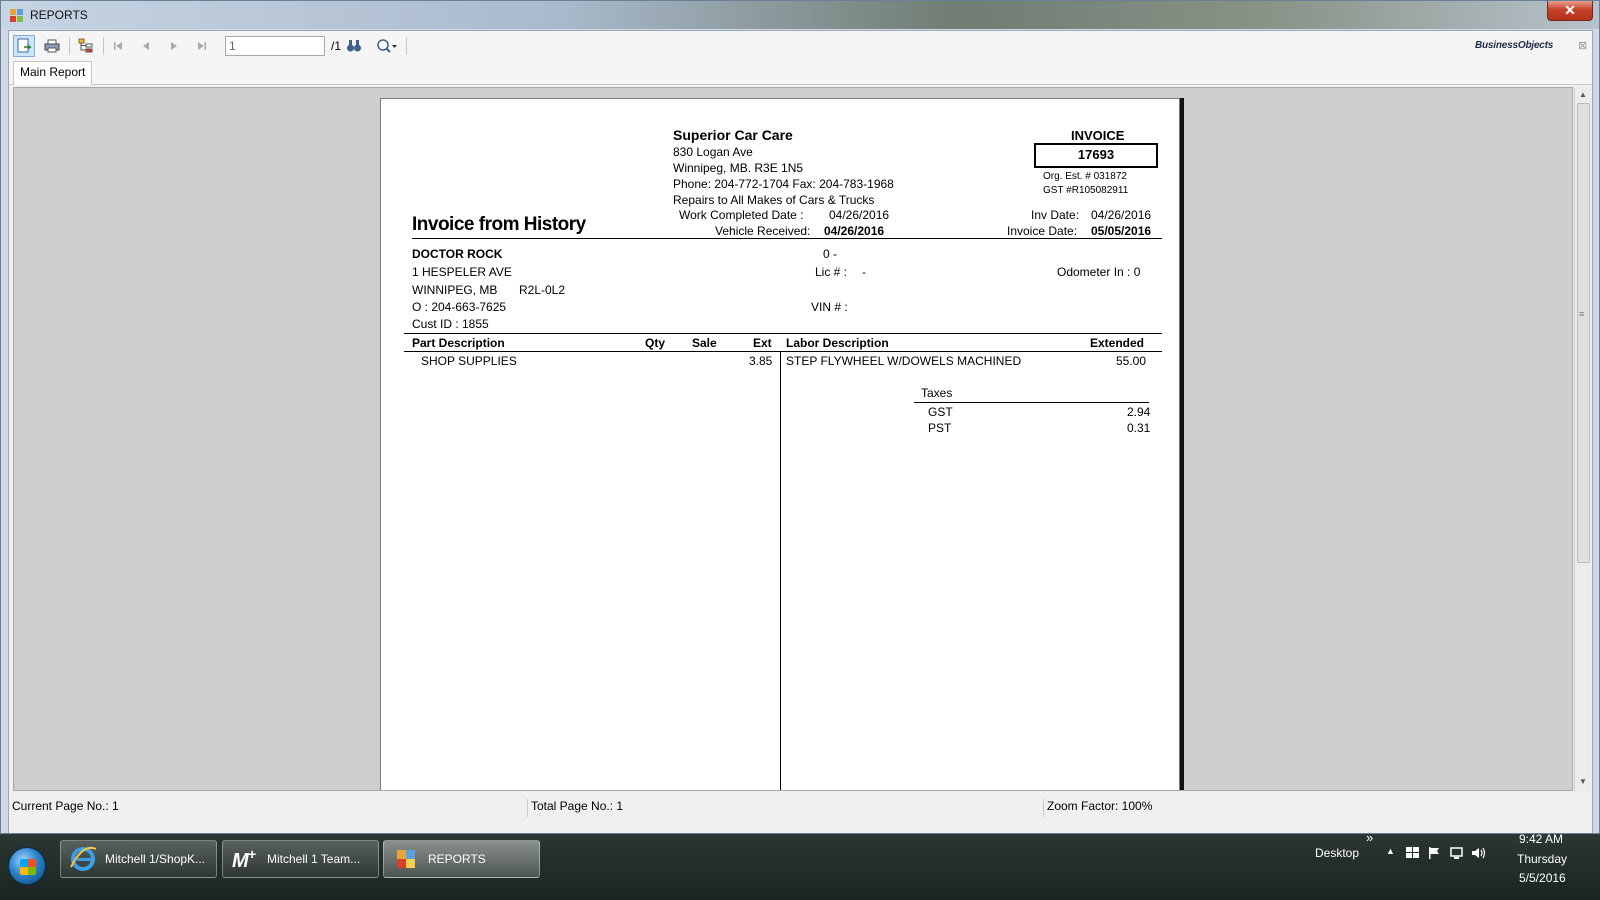 This screenshot has height=900, width=1600. Describe the element at coordinates (1514, 45) in the screenshot. I see `business-objects-logo: BusinessObjects` at that location.